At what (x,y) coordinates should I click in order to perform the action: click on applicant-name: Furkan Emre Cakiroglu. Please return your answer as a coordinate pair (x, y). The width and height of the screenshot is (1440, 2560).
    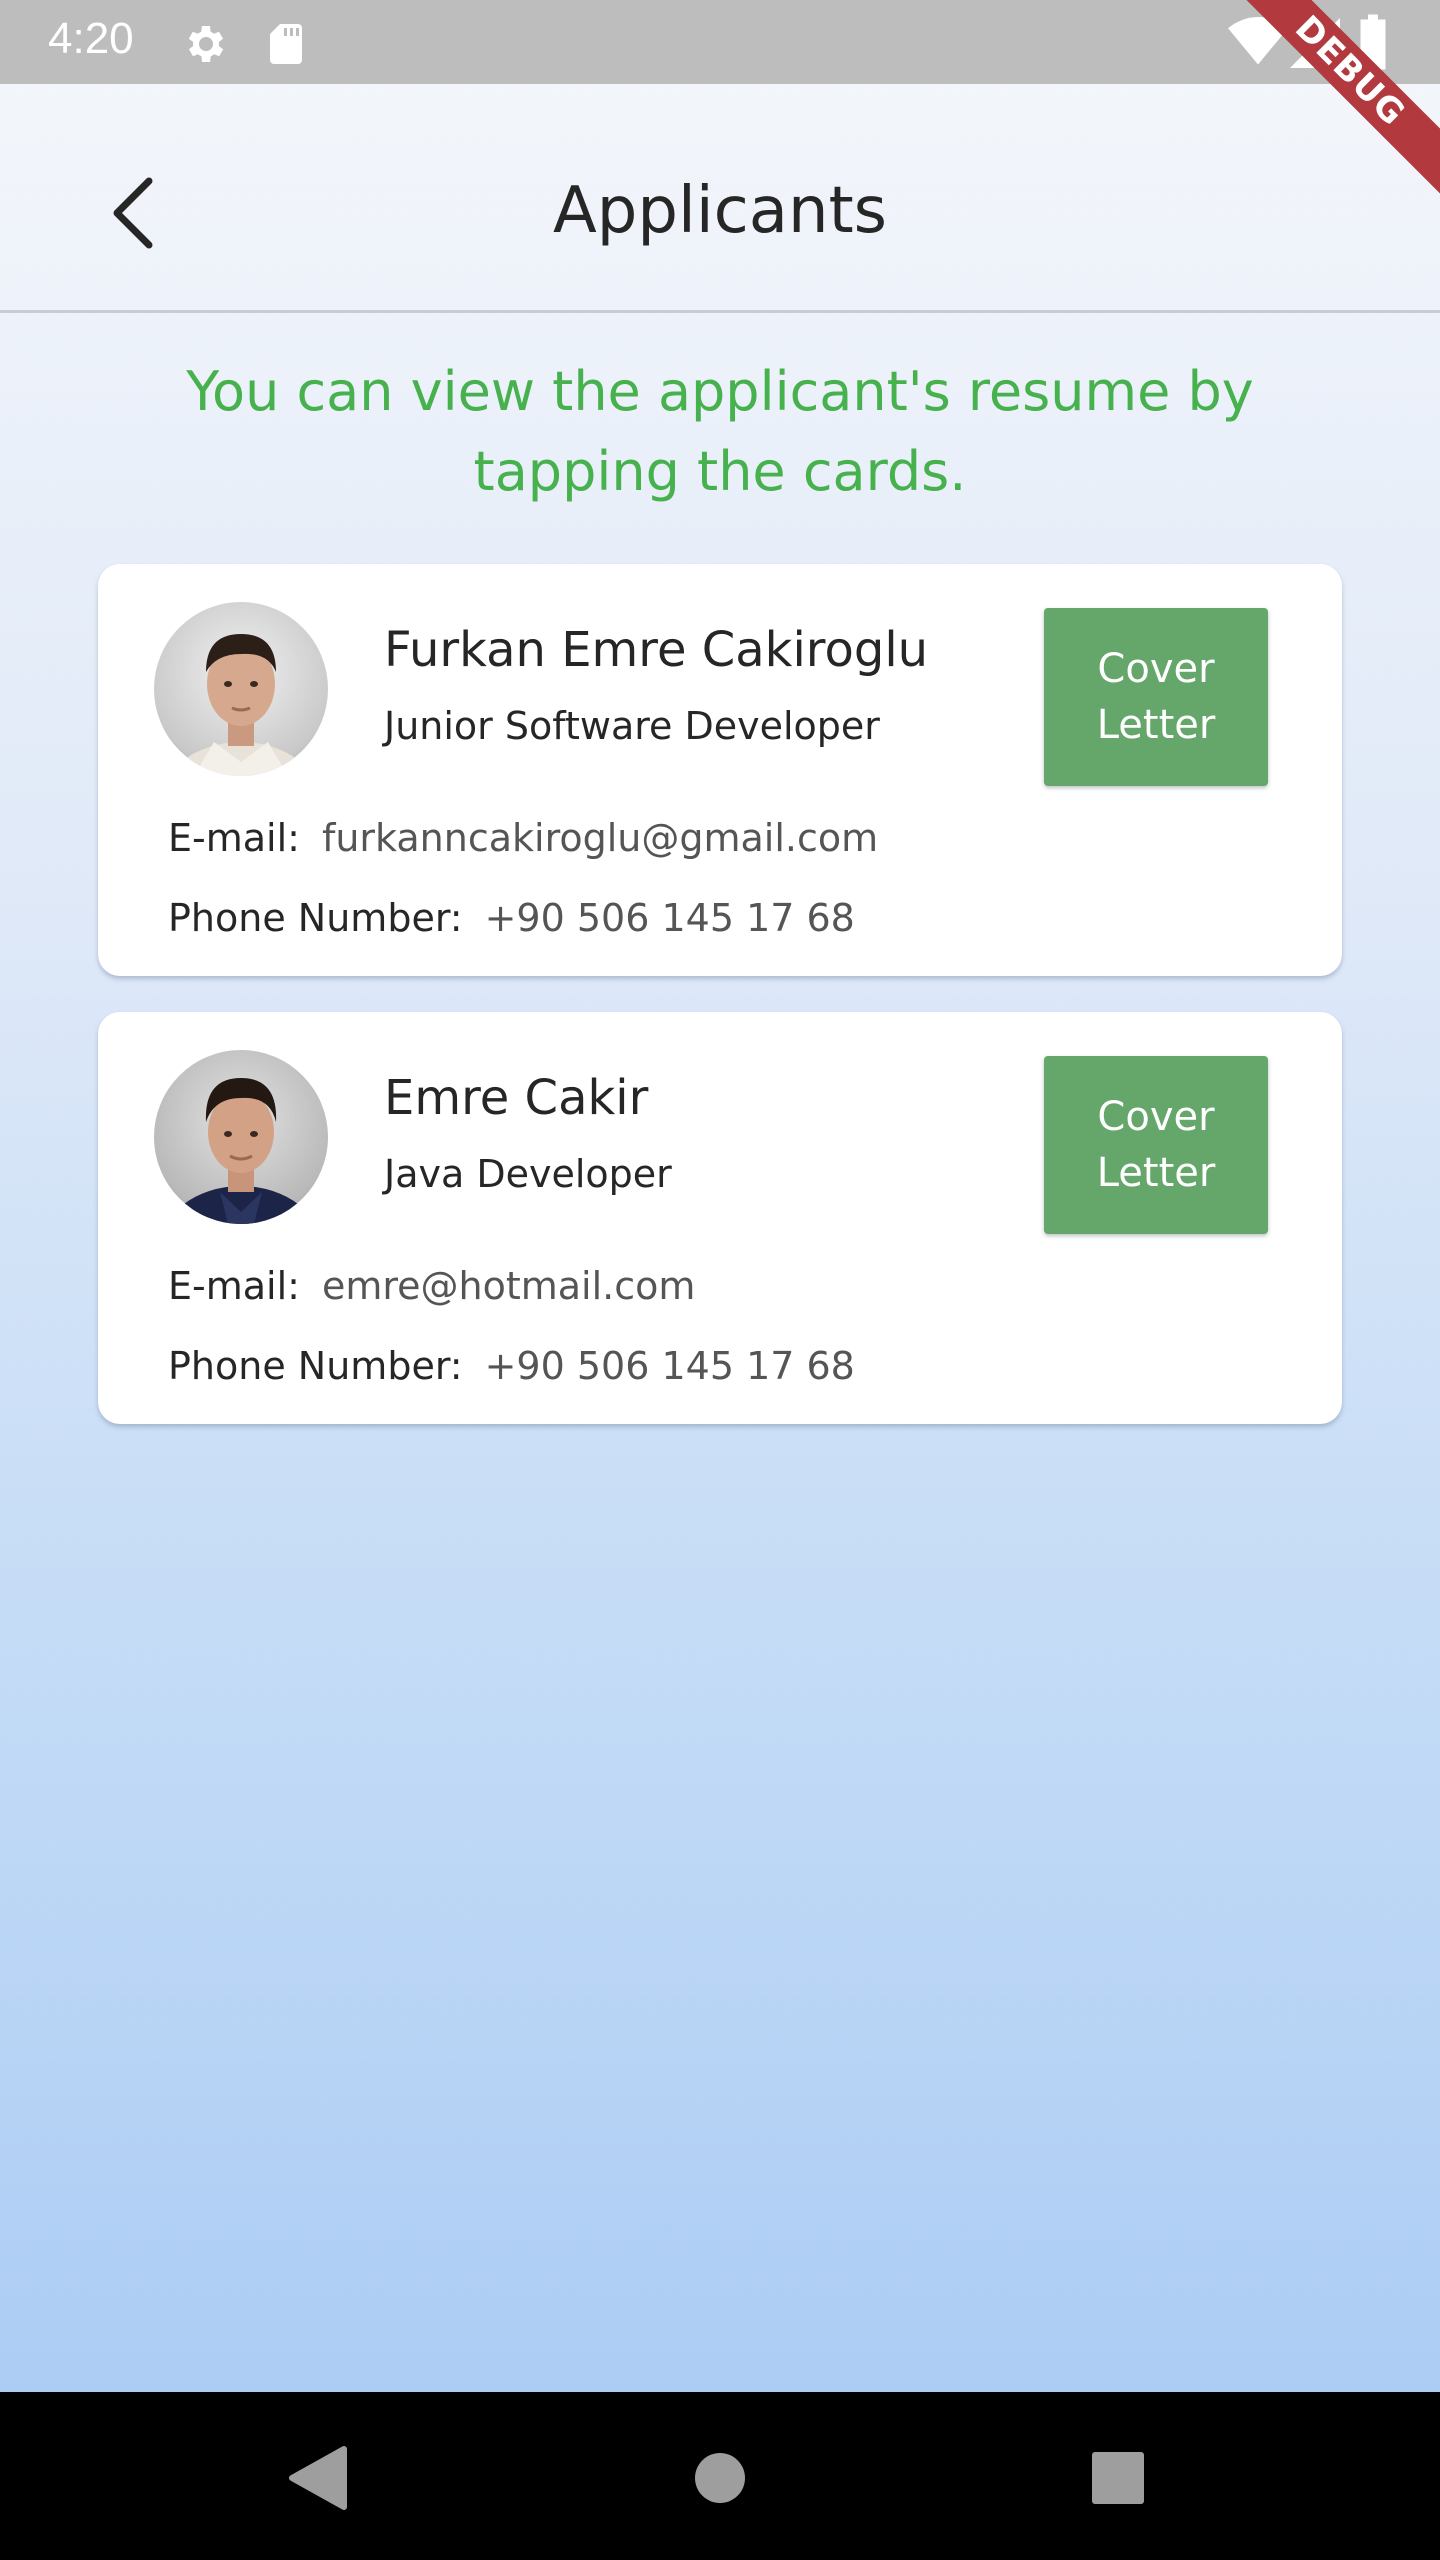
    Looking at the image, I should click on (656, 650).